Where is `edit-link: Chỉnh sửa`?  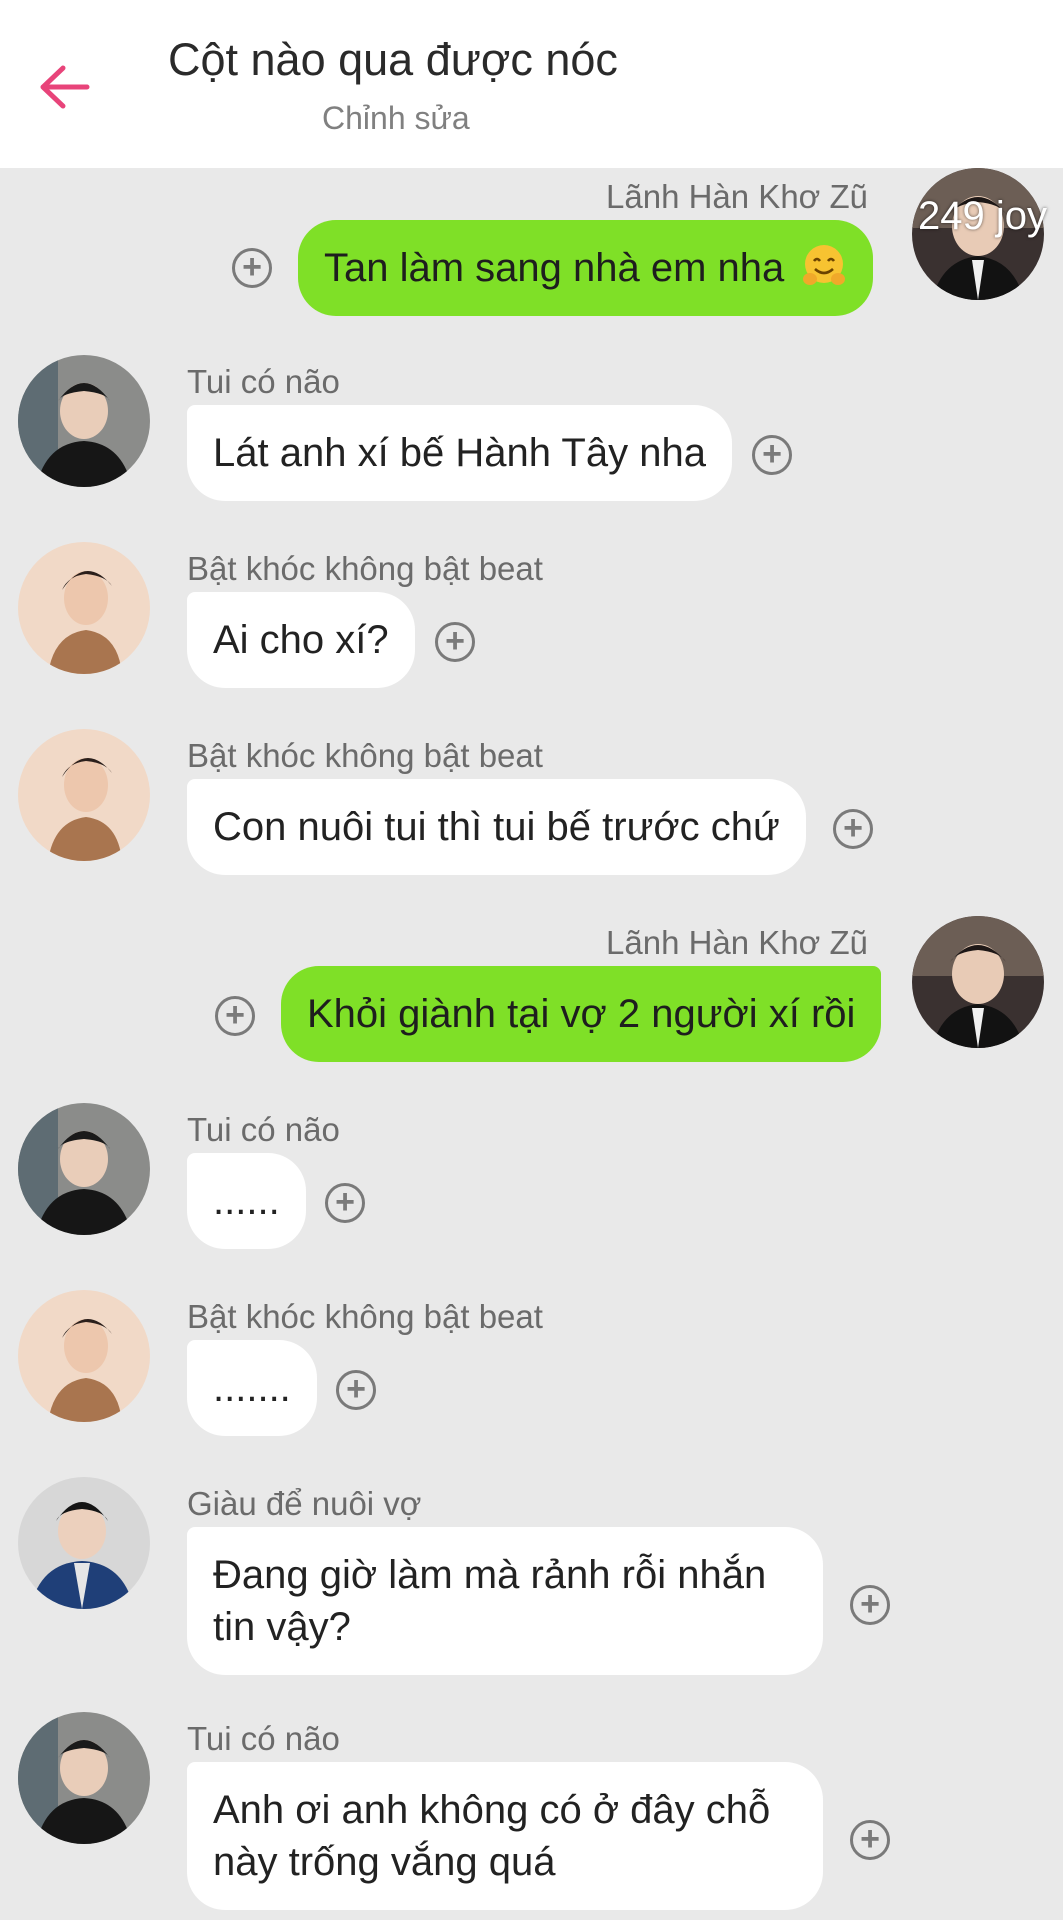 edit-link: Chỉnh sửa is located at coordinates (396, 118).